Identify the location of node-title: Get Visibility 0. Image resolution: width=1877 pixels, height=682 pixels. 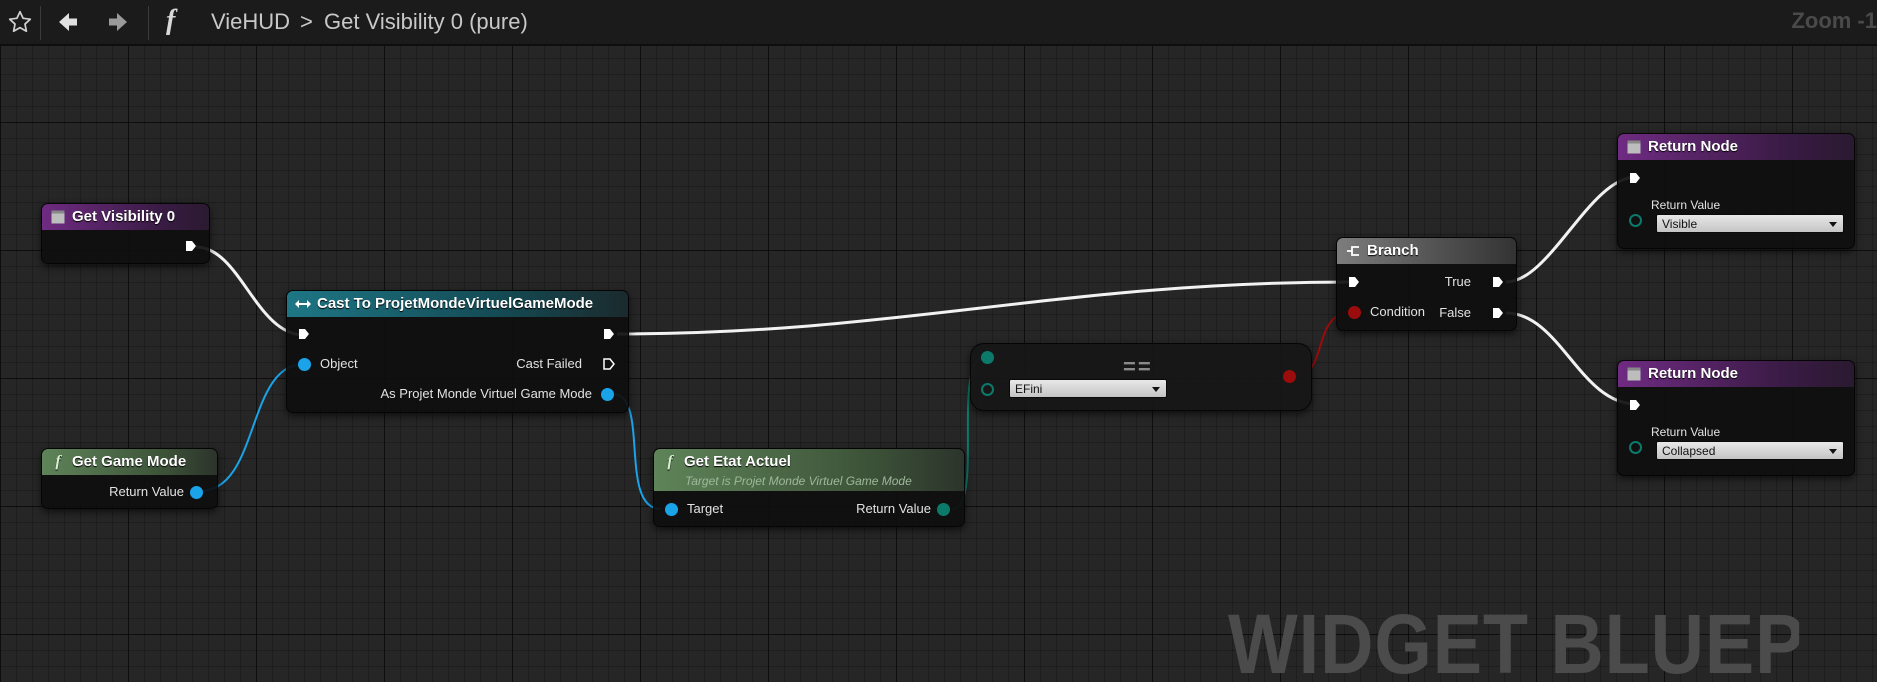
(124, 216).